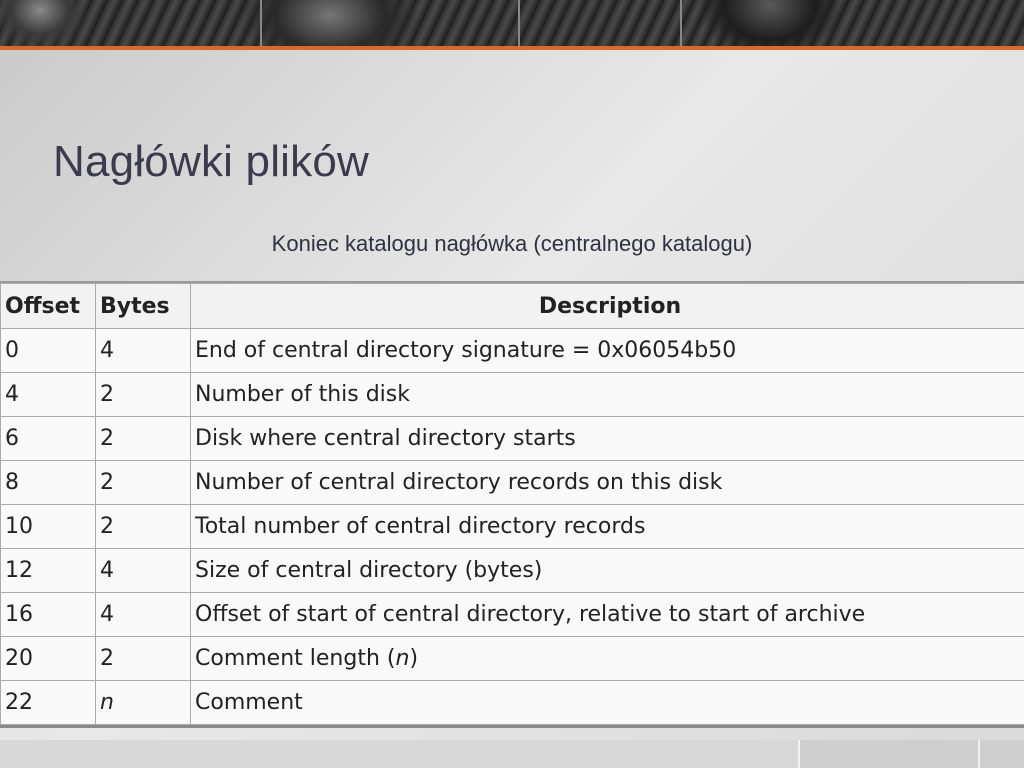 The height and width of the screenshot is (768, 1024). What do you see at coordinates (607, 658) in the screenshot?
I see `cell-description: Comment length (n)` at bounding box center [607, 658].